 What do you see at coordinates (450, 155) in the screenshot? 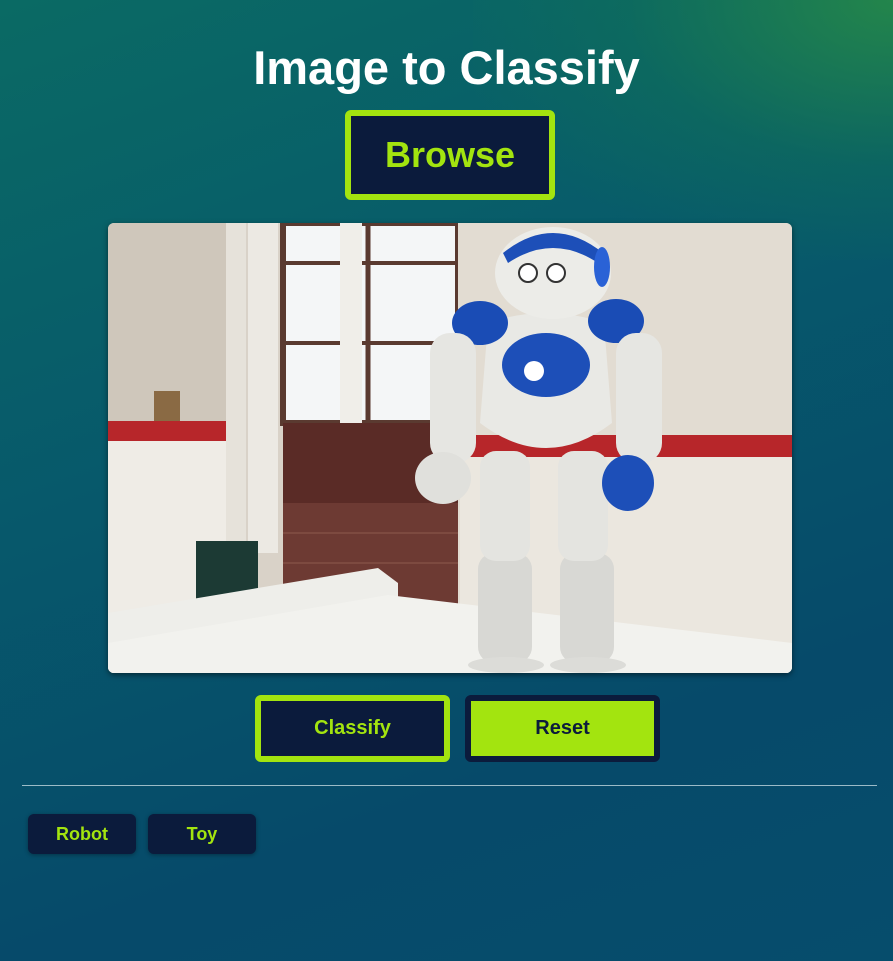
I see `browse-button: Browse` at bounding box center [450, 155].